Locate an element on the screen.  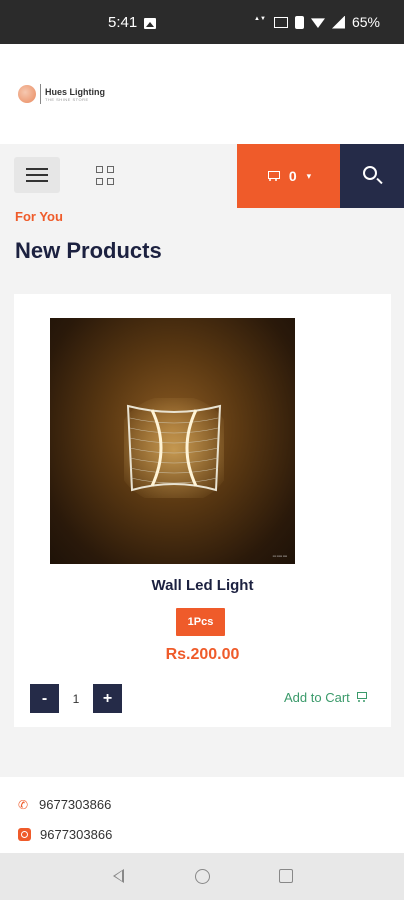
whatsapp-icon is located at coordinates (24, 834).